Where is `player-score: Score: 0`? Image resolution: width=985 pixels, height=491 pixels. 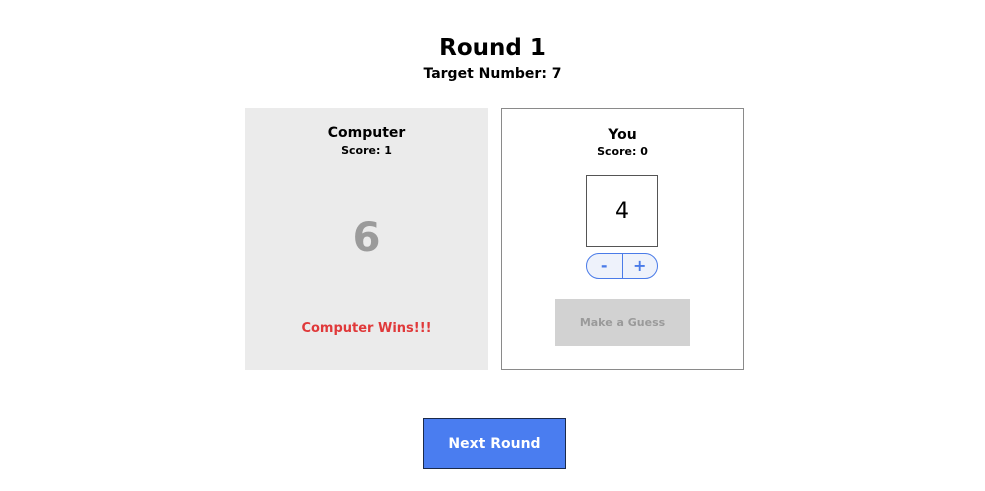
player-score: Score: 0 is located at coordinates (622, 151).